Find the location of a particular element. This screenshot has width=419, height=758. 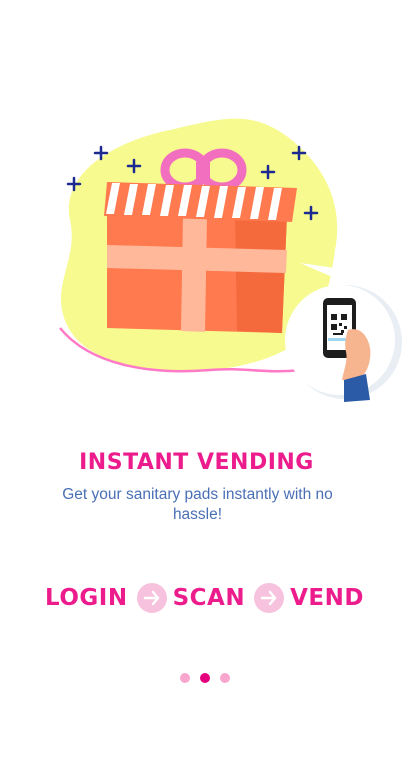

page-indicator is located at coordinates (205, 678).